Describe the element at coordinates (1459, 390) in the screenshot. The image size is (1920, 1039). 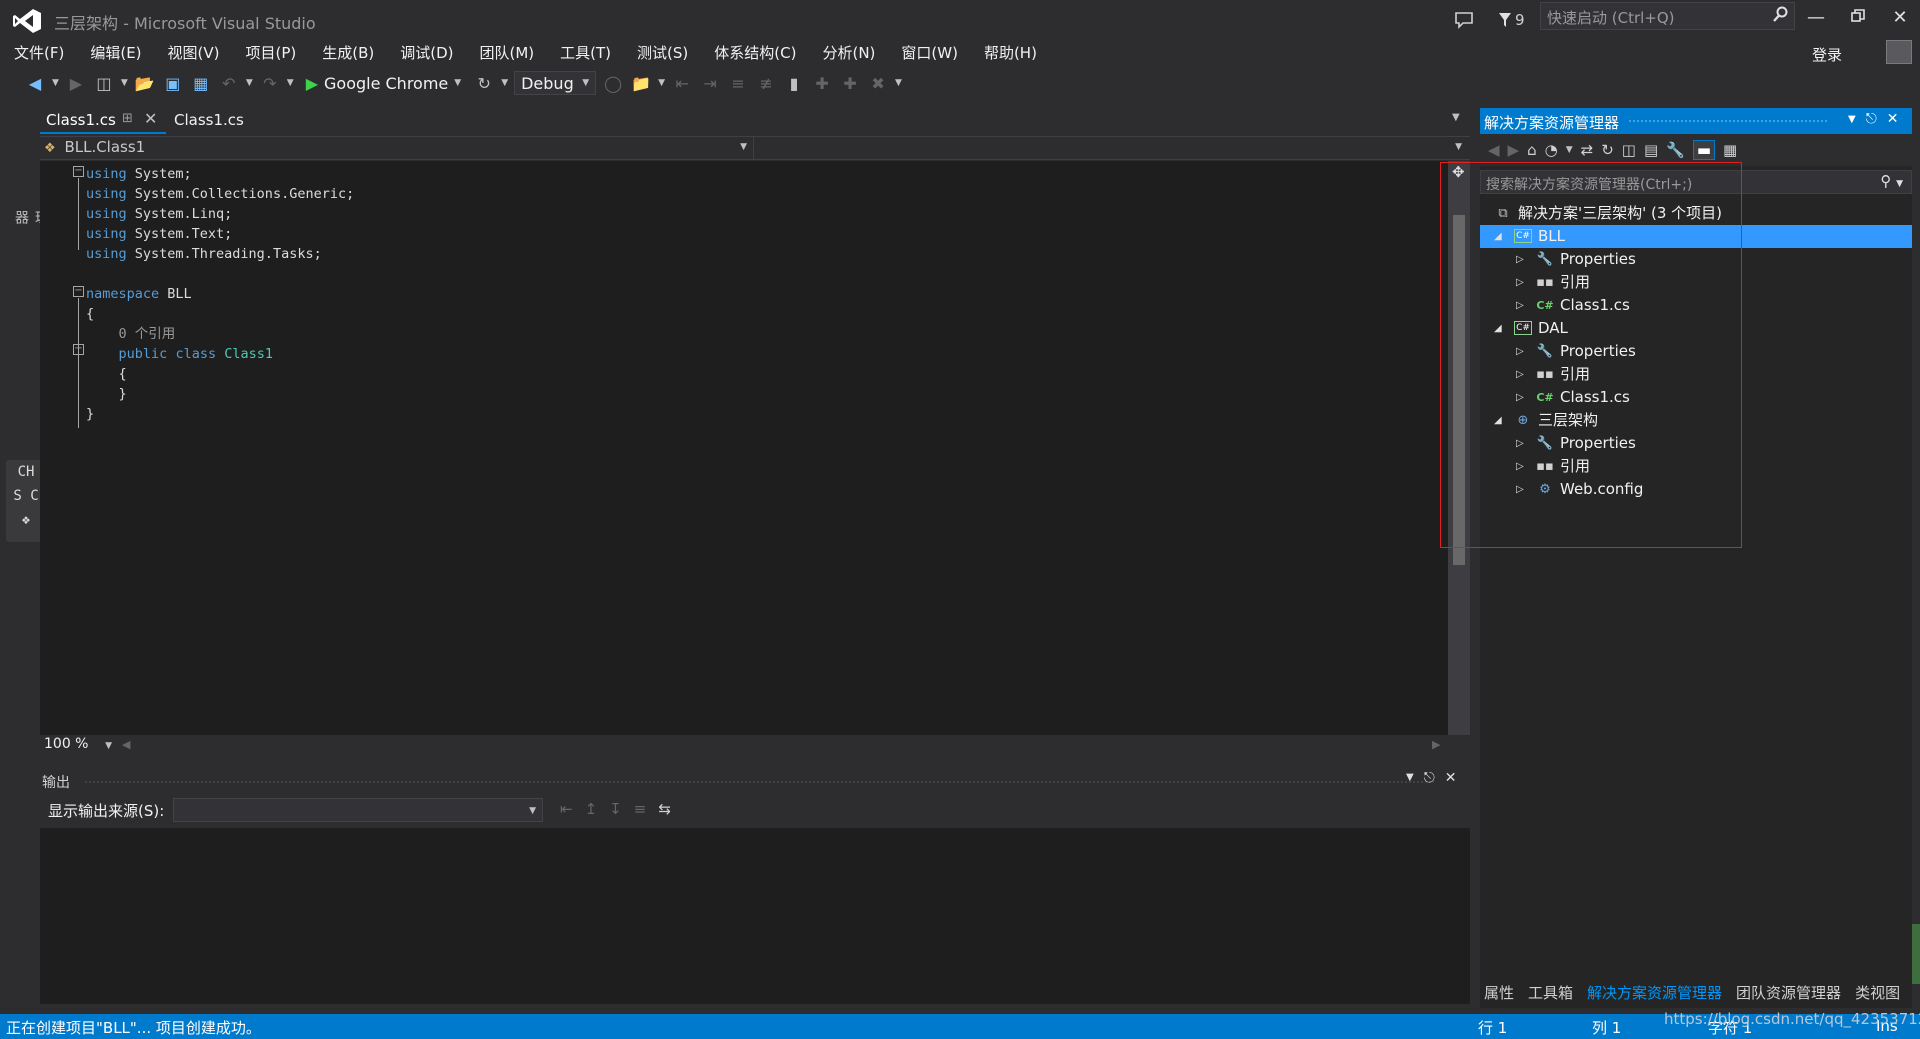
I see `scrollbar-thumb` at that location.